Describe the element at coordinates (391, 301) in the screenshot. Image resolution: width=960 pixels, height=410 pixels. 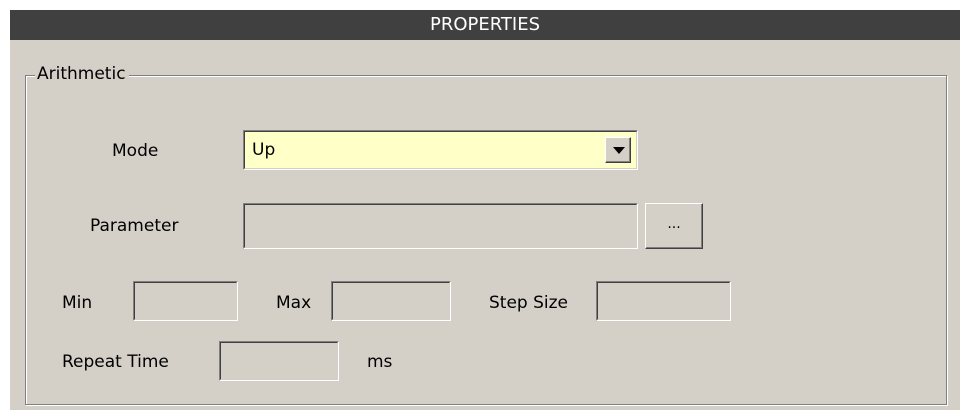
I see `max-field` at that location.